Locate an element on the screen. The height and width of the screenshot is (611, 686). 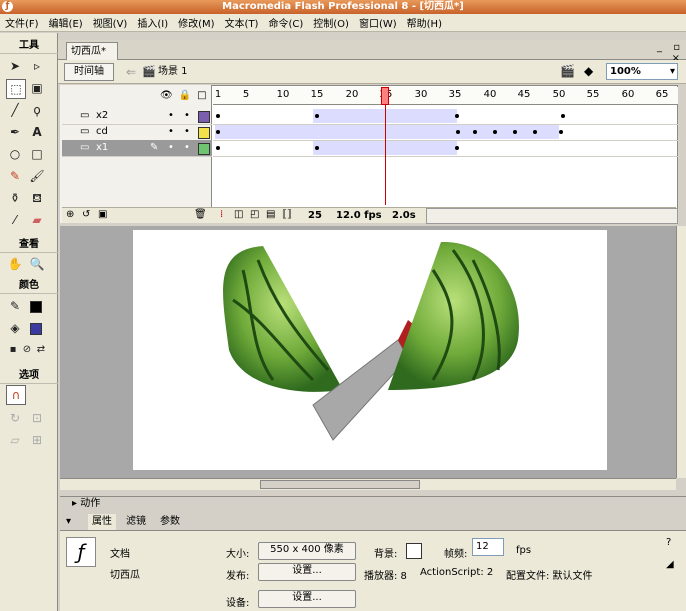
frames-cd is located at coordinates (445, 132).